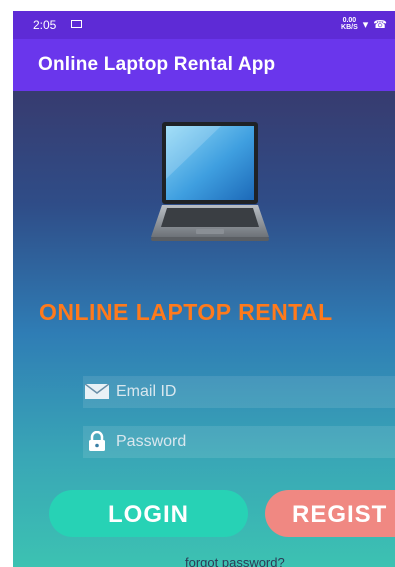 The image size is (395, 567). Describe the element at coordinates (186, 312) in the screenshot. I see `page-heading: ONLINE LAPTOP RENTAL` at that location.